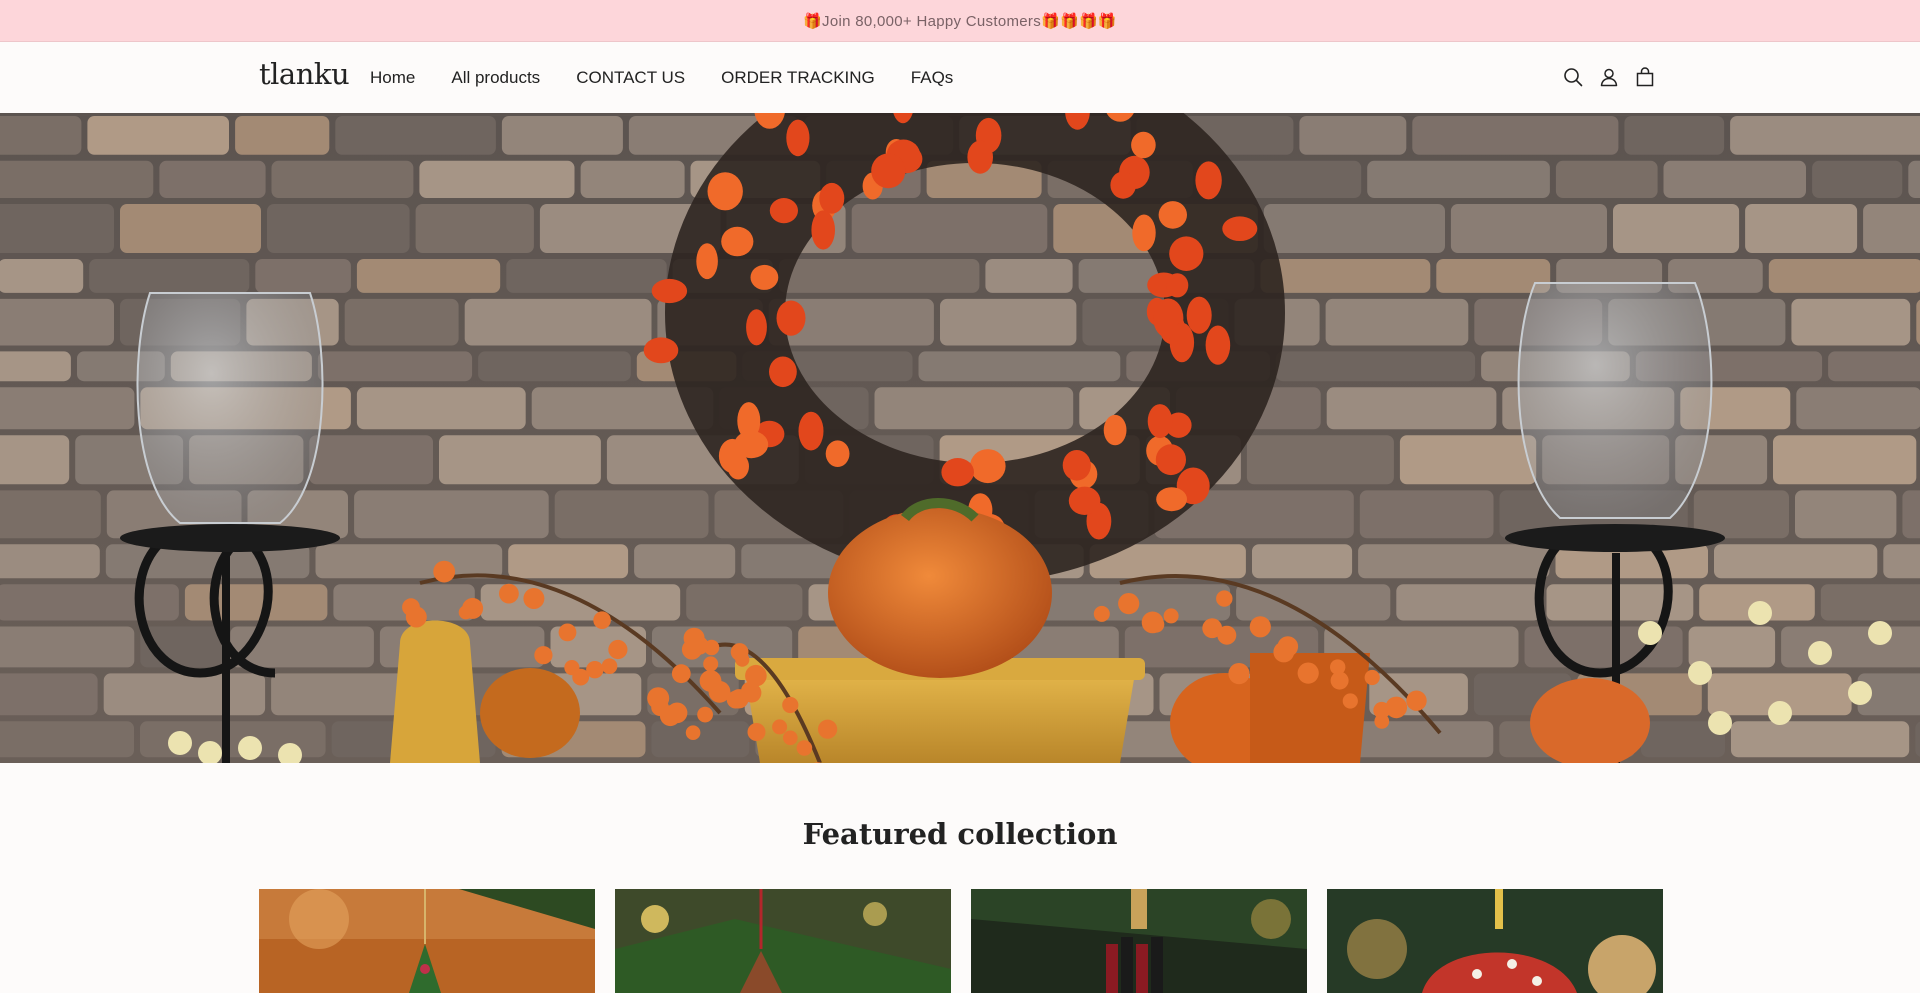  I want to click on site-logo: tlanku, so click(304, 74).